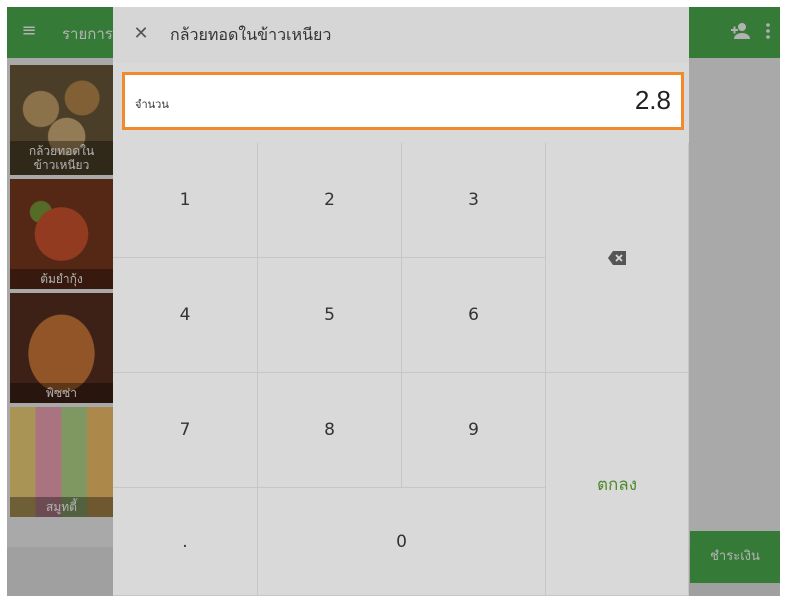  What do you see at coordinates (185, 542) in the screenshot?
I see `key-decimal: .` at bounding box center [185, 542].